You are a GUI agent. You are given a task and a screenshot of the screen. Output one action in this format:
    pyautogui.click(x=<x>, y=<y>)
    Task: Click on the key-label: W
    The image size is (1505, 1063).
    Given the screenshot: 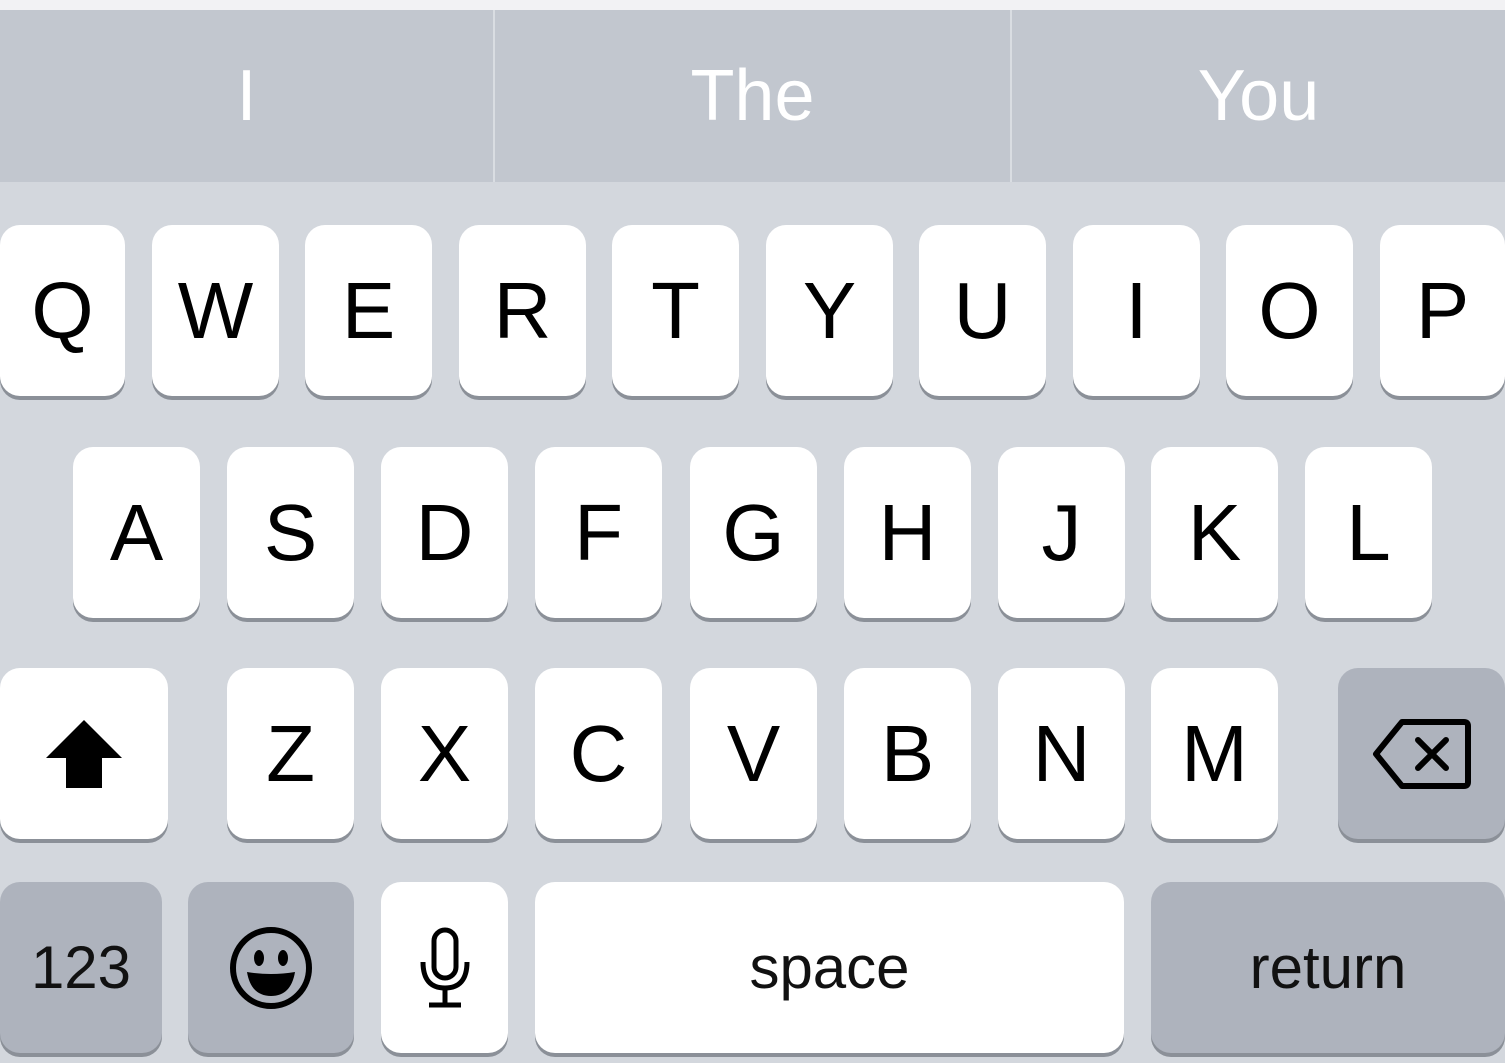 What is the action you would take?
    pyautogui.click(x=215, y=310)
    